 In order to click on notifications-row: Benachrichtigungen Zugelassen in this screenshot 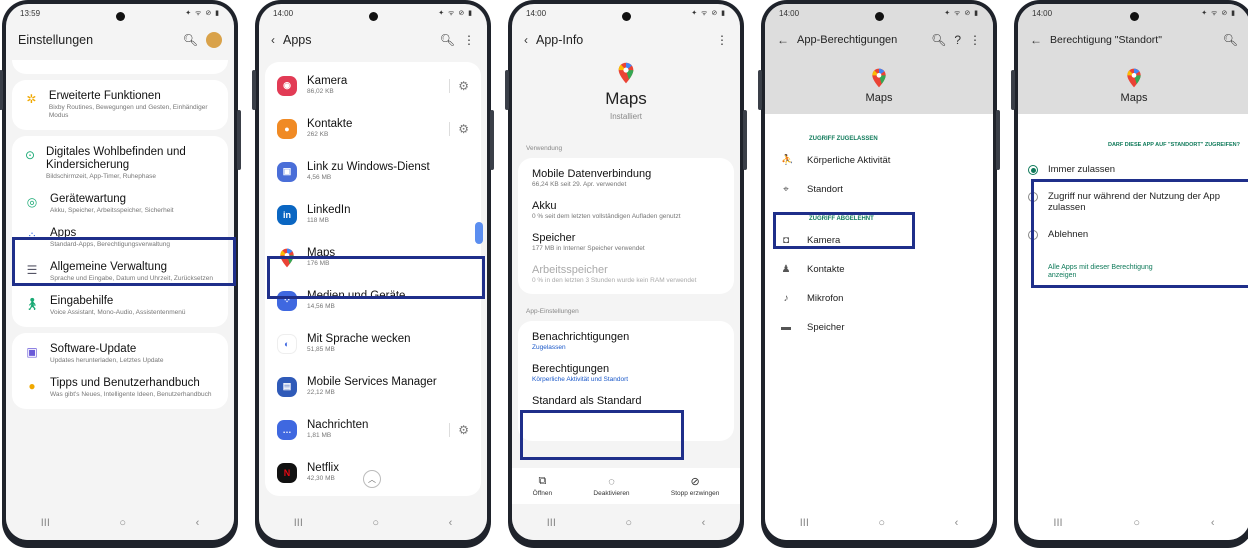, I will do `click(626, 341)`.